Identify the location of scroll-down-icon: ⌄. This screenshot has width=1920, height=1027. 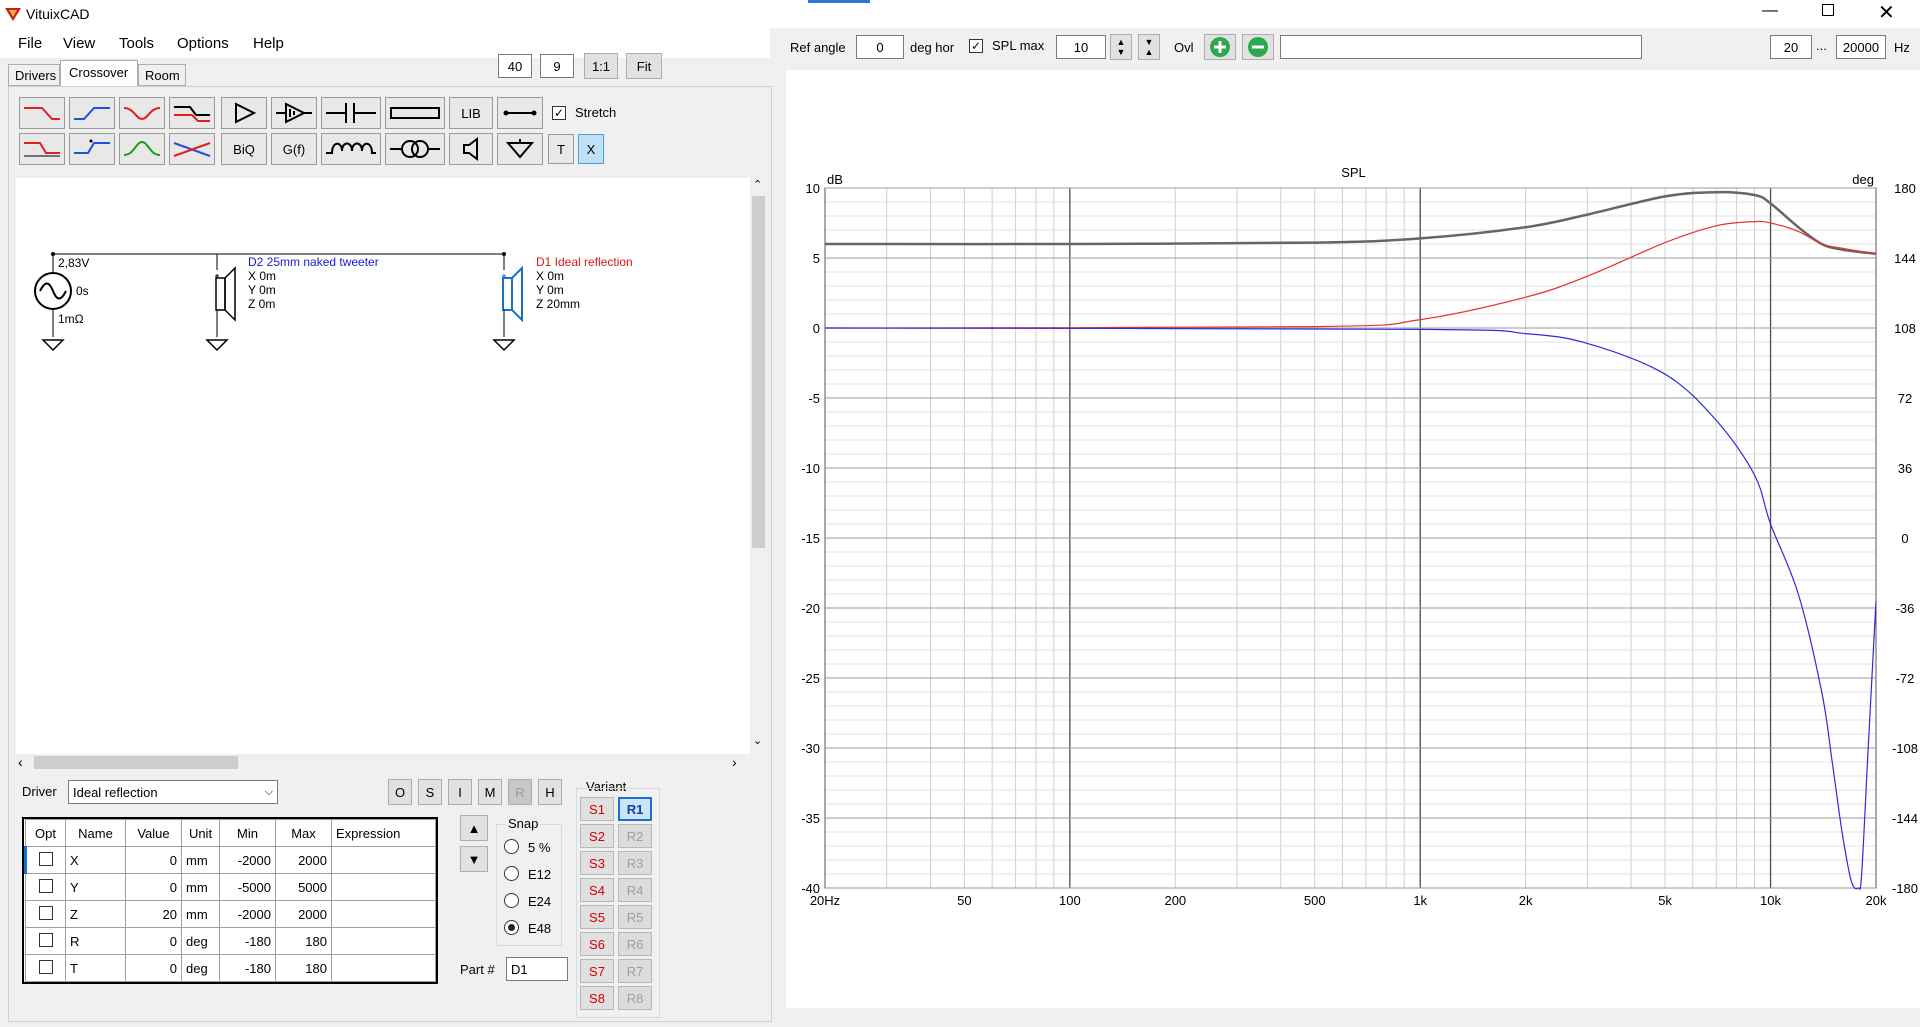
(757, 740).